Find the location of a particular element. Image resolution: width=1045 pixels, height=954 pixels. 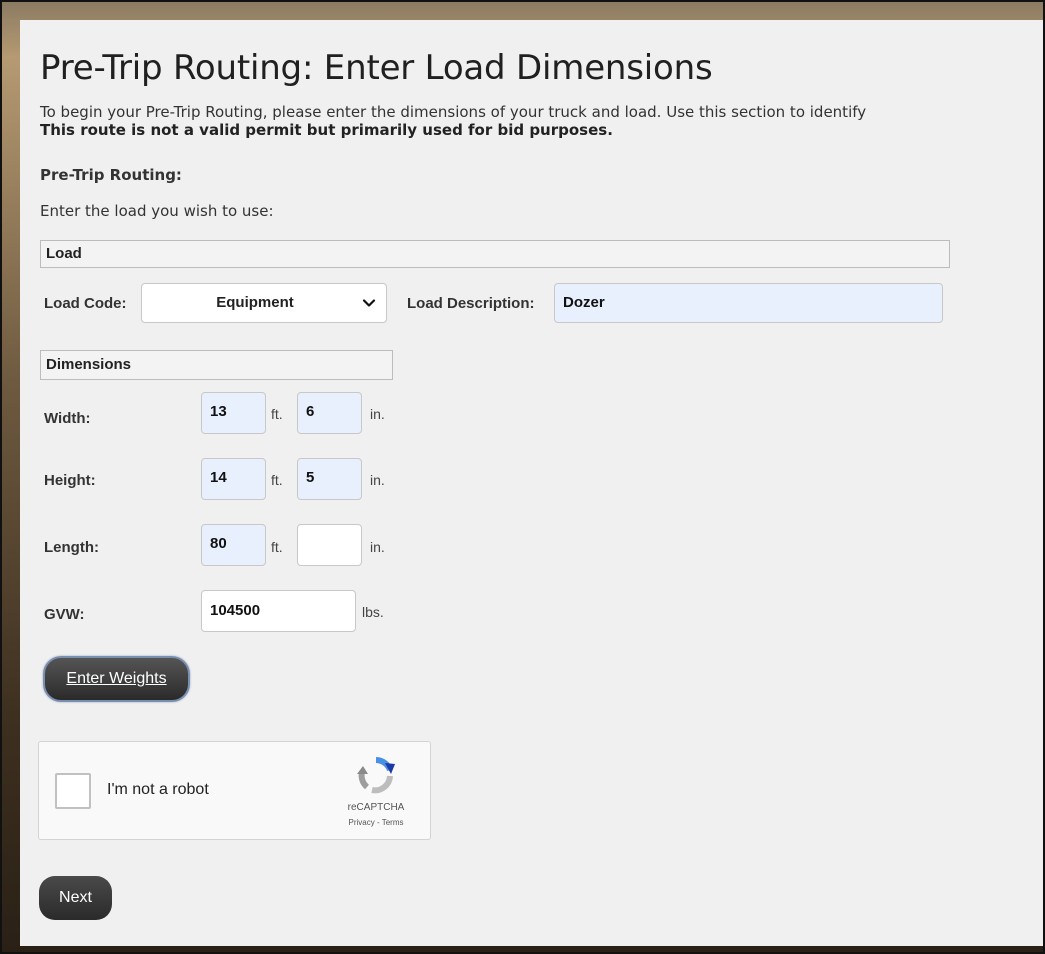

length-label: Length: is located at coordinates (71, 547).